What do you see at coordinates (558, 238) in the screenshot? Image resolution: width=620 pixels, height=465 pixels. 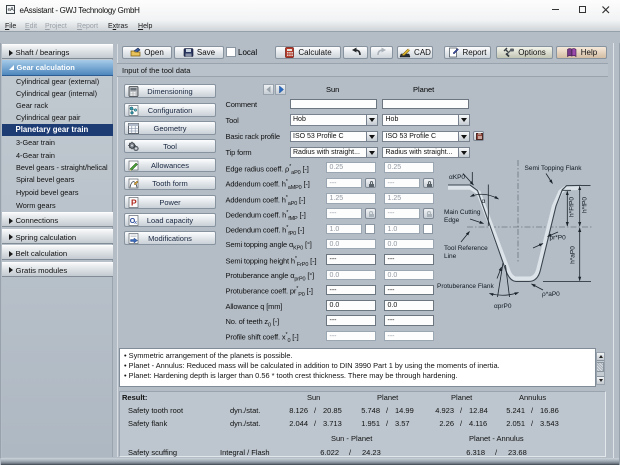 I see `svg-text: pr*P0` at bounding box center [558, 238].